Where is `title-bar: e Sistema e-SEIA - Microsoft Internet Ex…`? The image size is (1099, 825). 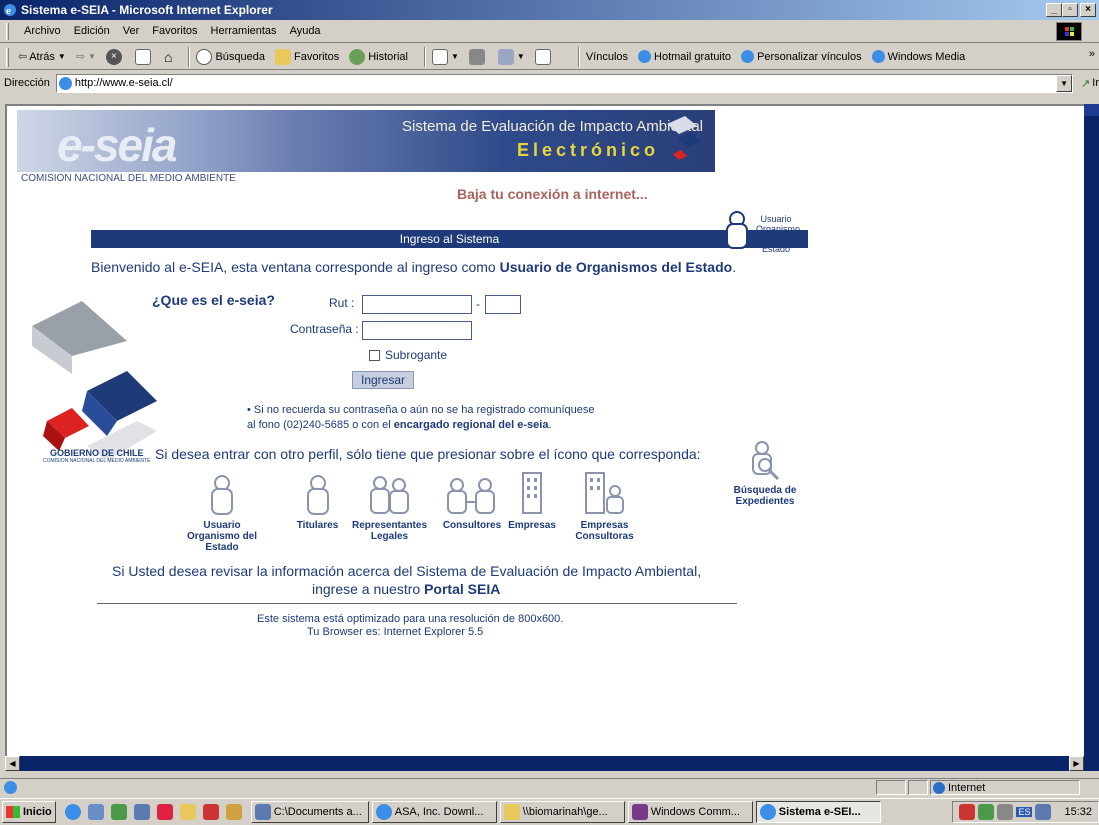 title-bar: e Sistema e-SEIA - Microsoft Internet Ex… is located at coordinates (549, 10).